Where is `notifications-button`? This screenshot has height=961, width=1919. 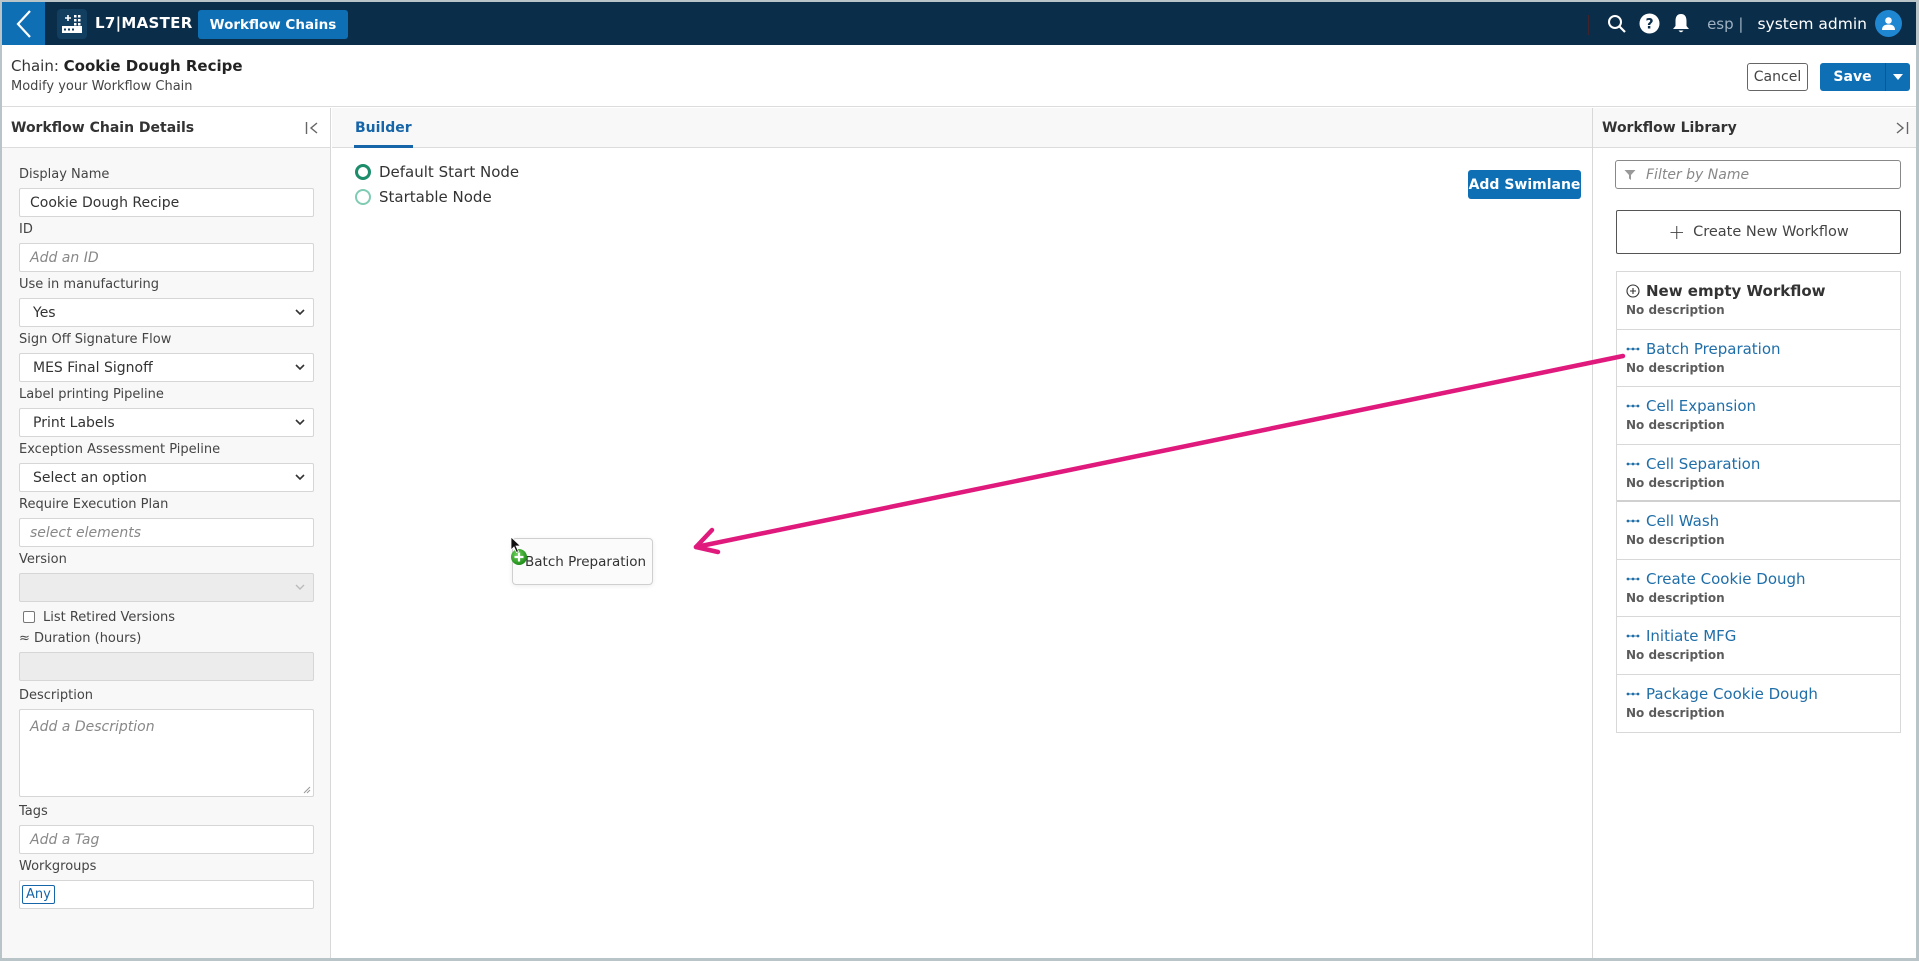
notifications-button is located at coordinates (1681, 23).